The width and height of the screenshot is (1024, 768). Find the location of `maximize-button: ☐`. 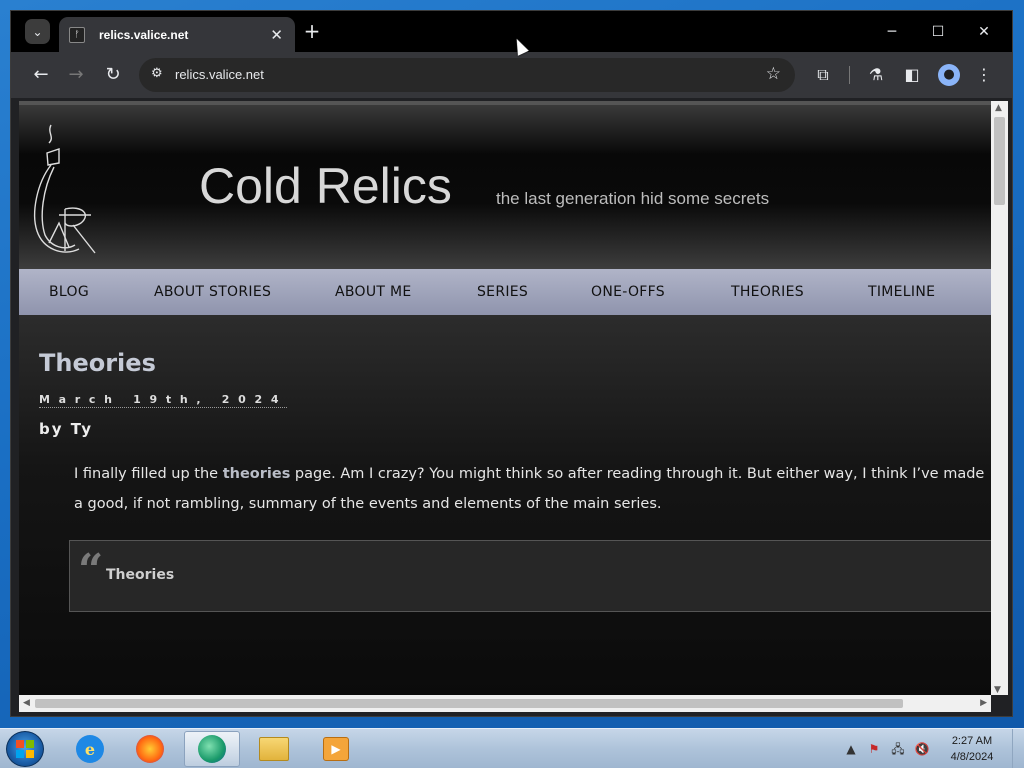

maximize-button: ☐ is located at coordinates (938, 32).